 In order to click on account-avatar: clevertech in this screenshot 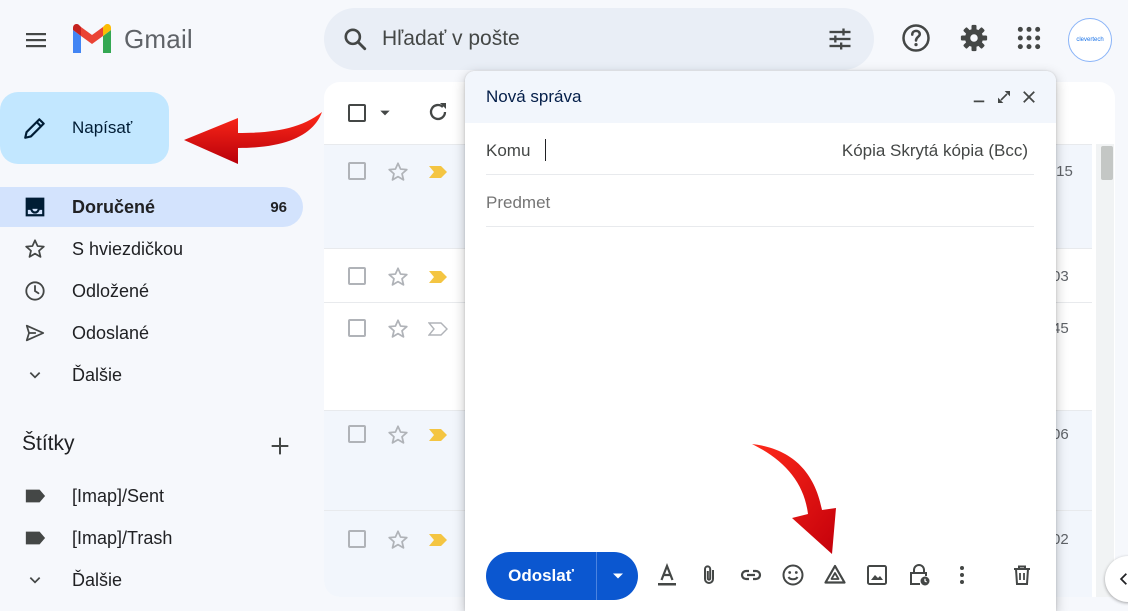, I will do `click(1090, 40)`.